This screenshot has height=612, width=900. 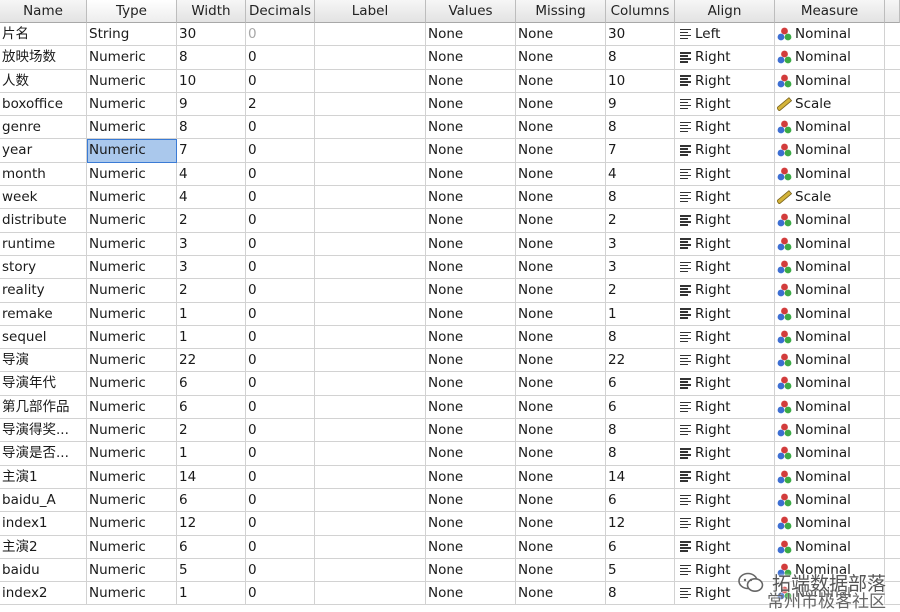 What do you see at coordinates (640, 35) in the screenshot?
I see `cell-columns: 30` at bounding box center [640, 35].